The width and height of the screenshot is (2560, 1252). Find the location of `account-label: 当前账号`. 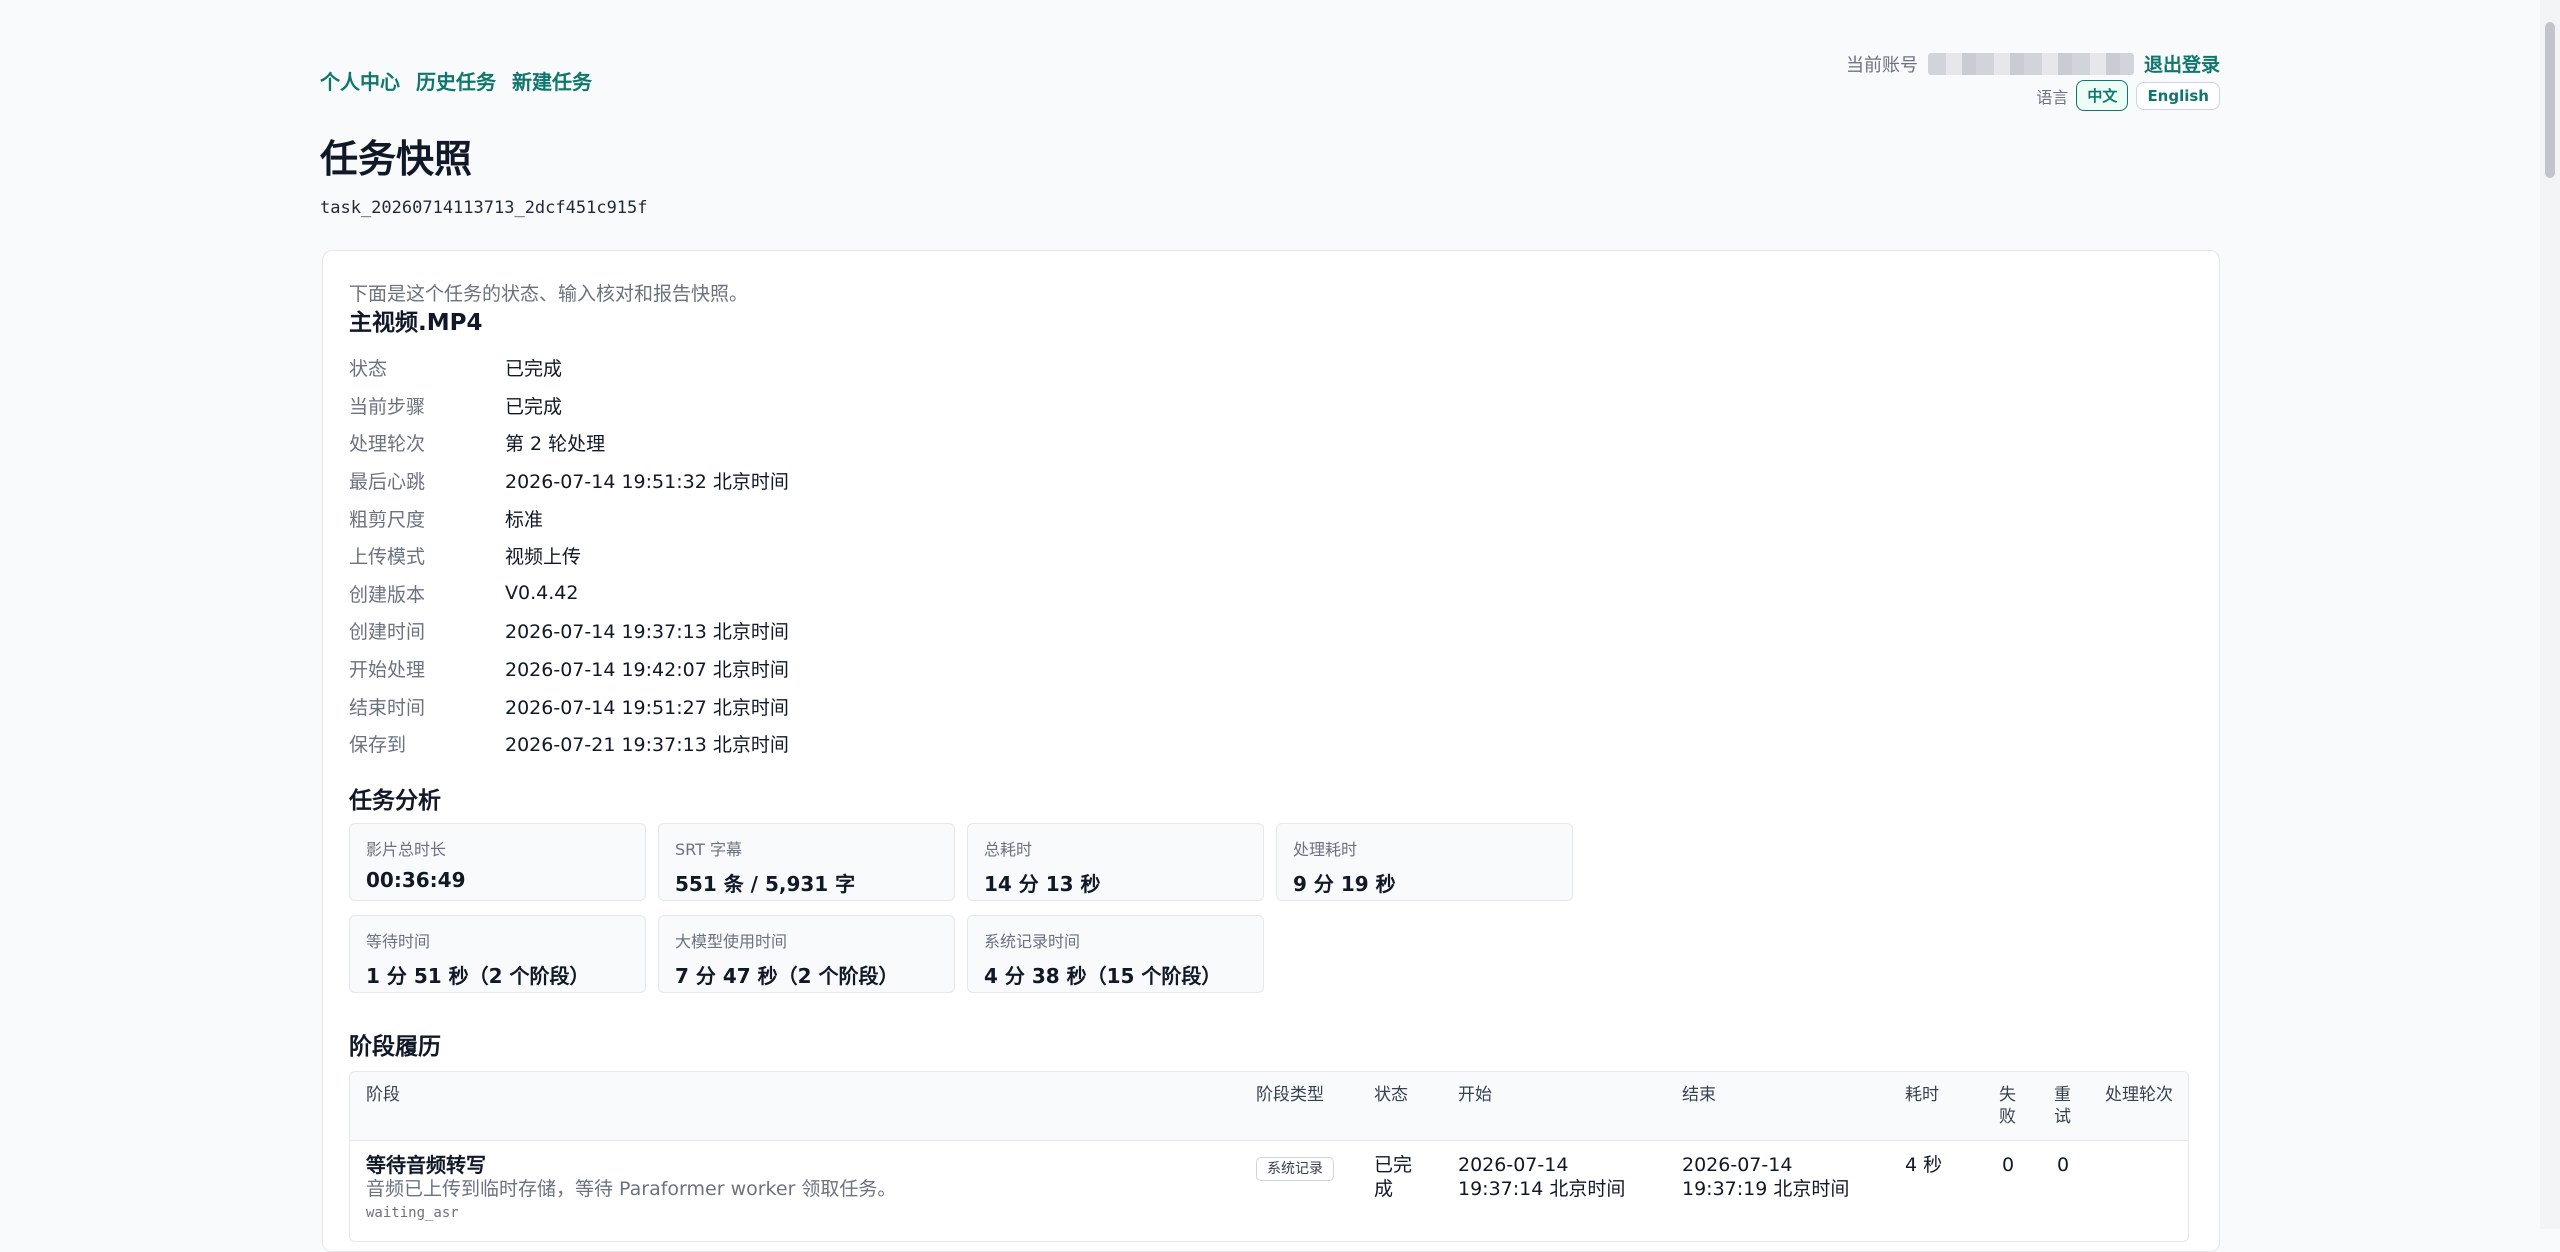

account-label: 当前账号 is located at coordinates (1881, 65).